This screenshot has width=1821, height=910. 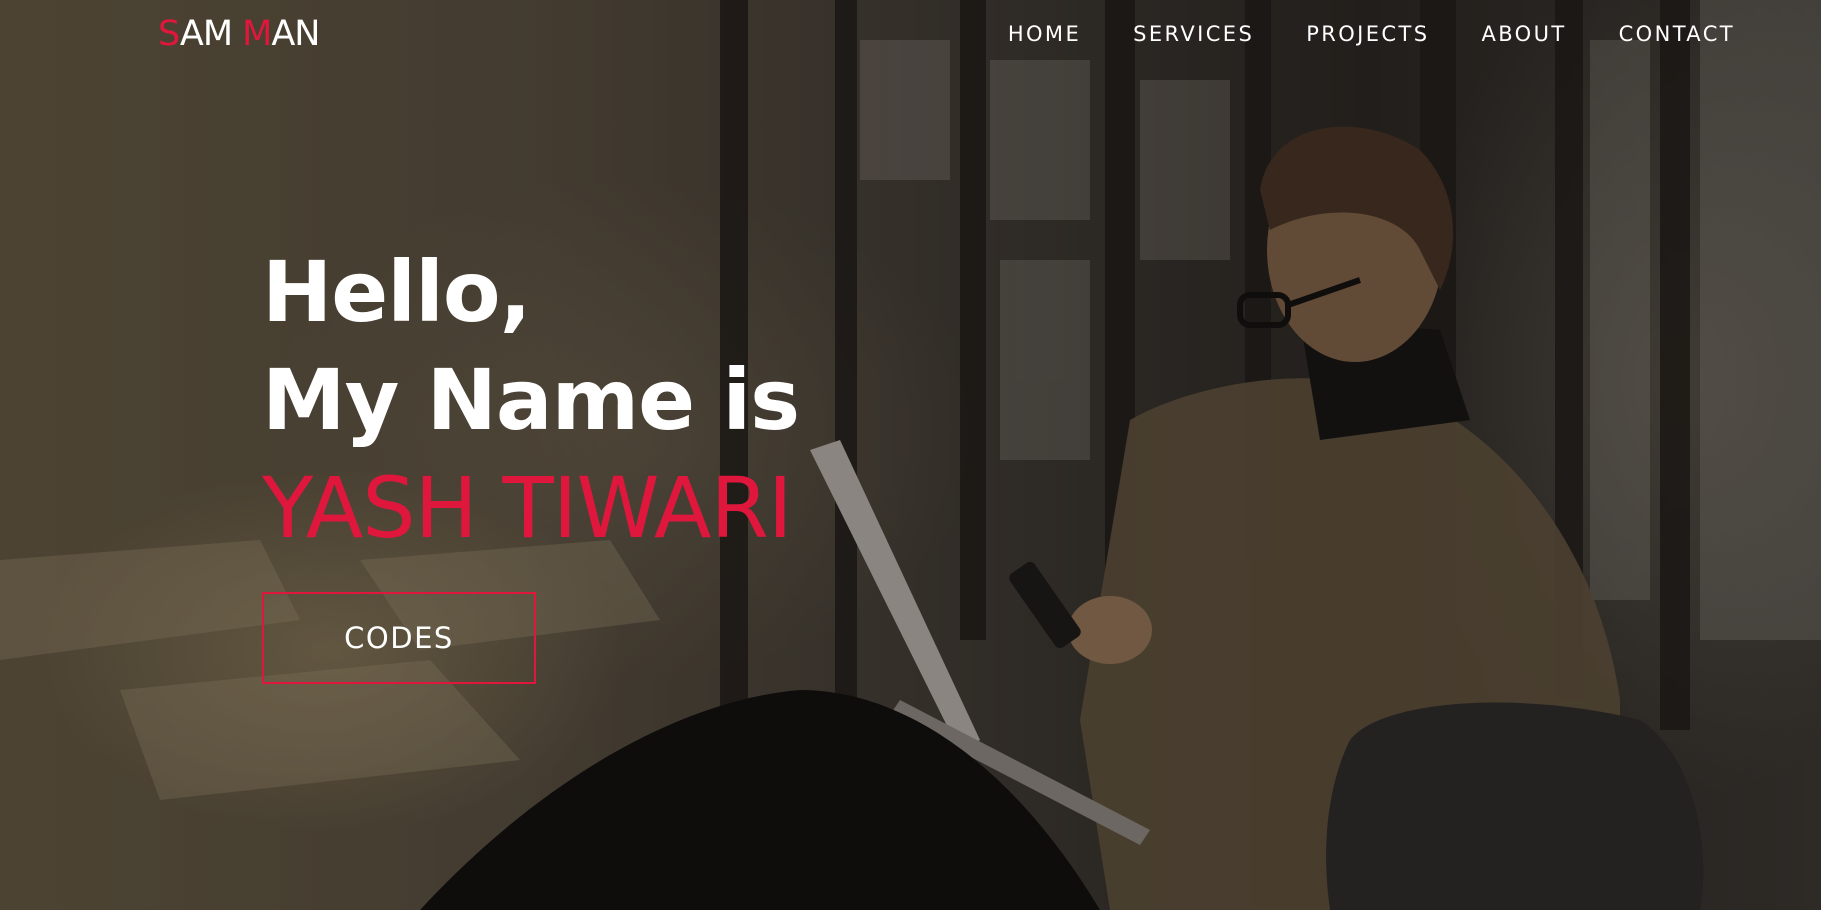 What do you see at coordinates (239, 34) in the screenshot?
I see `site-logo: SAM MAN` at bounding box center [239, 34].